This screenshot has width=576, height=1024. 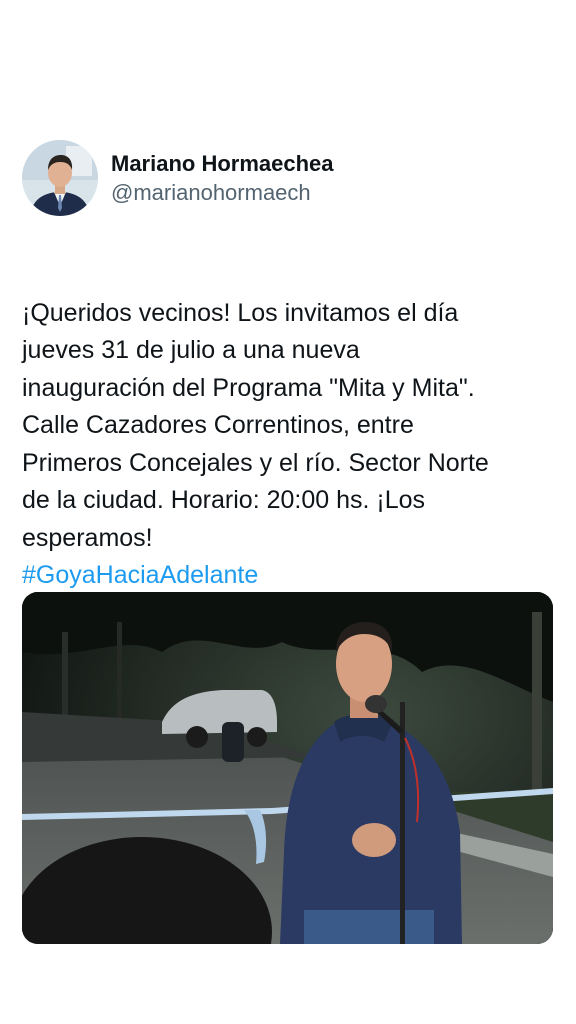 What do you see at coordinates (290, 576) in the screenshot?
I see `hashtag-link: #GoyaHaciaAdelante` at bounding box center [290, 576].